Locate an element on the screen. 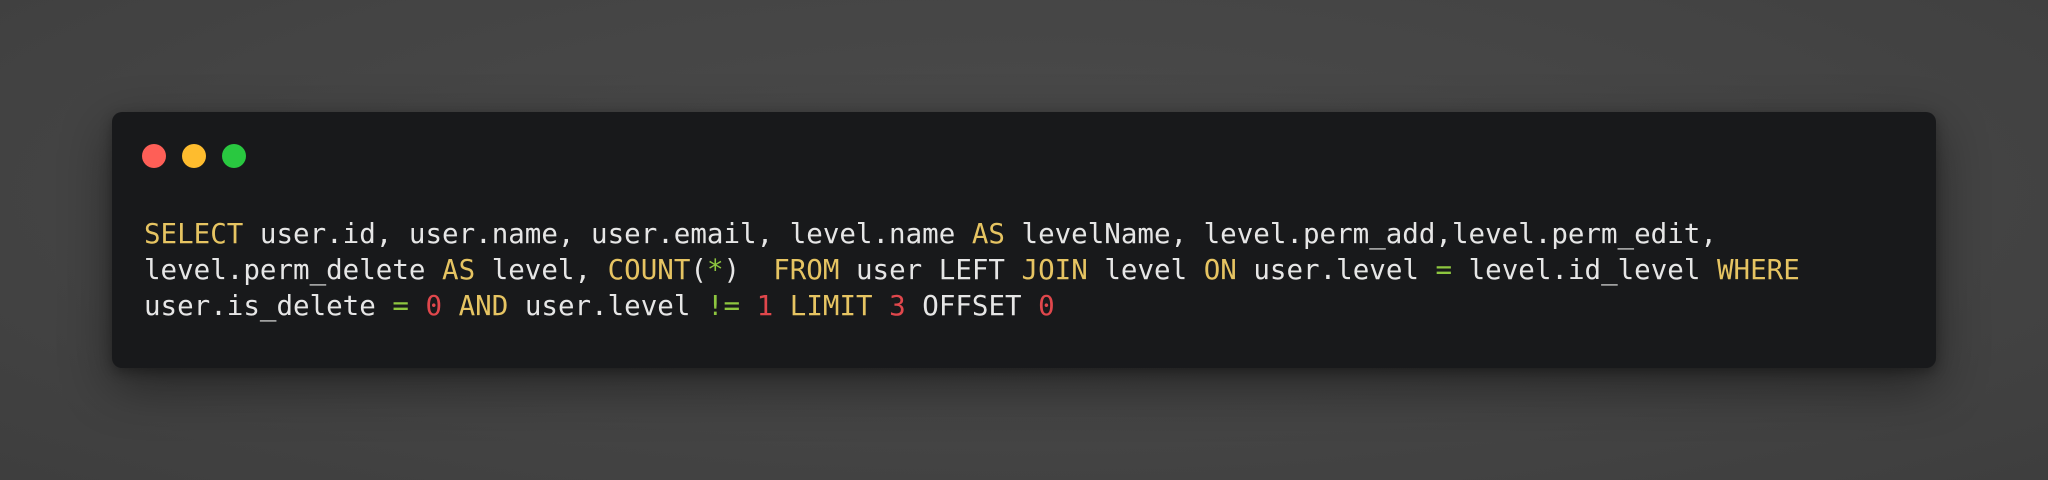 This screenshot has width=2048, height=480. code-token-keyword: SELECT is located at coordinates (194, 234).